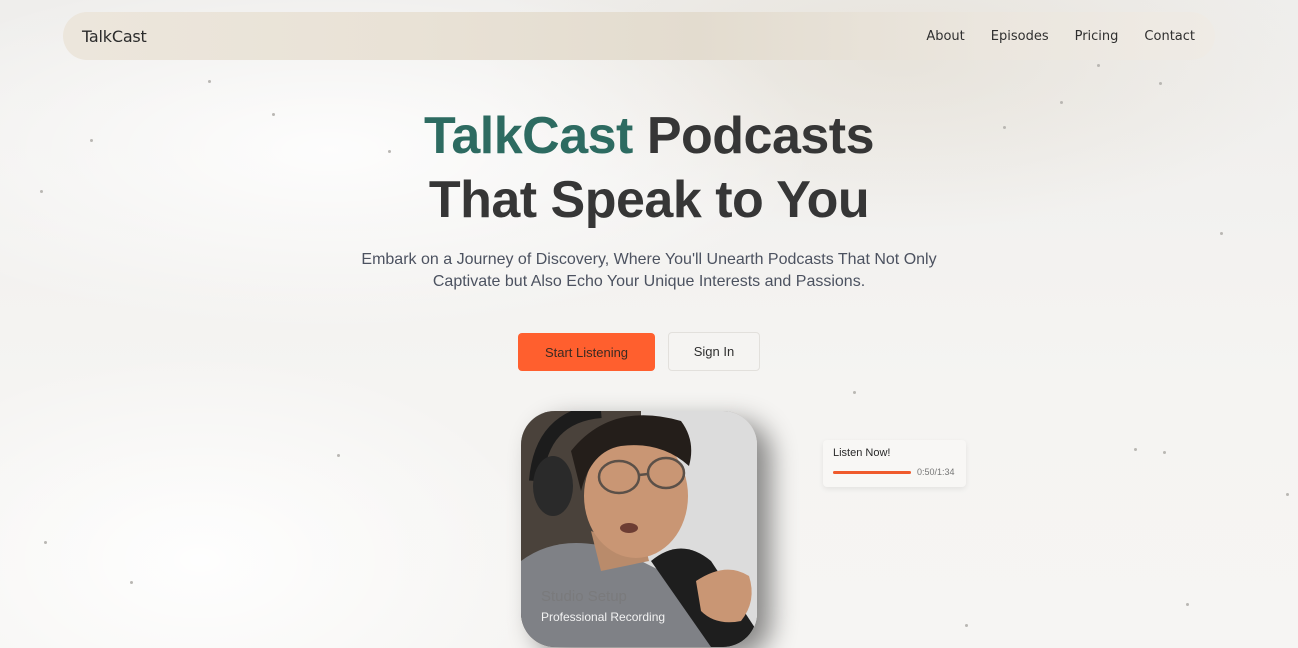 The height and width of the screenshot is (648, 1298). What do you see at coordinates (945, 36) in the screenshot?
I see `nav-link-about: About` at bounding box center [945, 36].